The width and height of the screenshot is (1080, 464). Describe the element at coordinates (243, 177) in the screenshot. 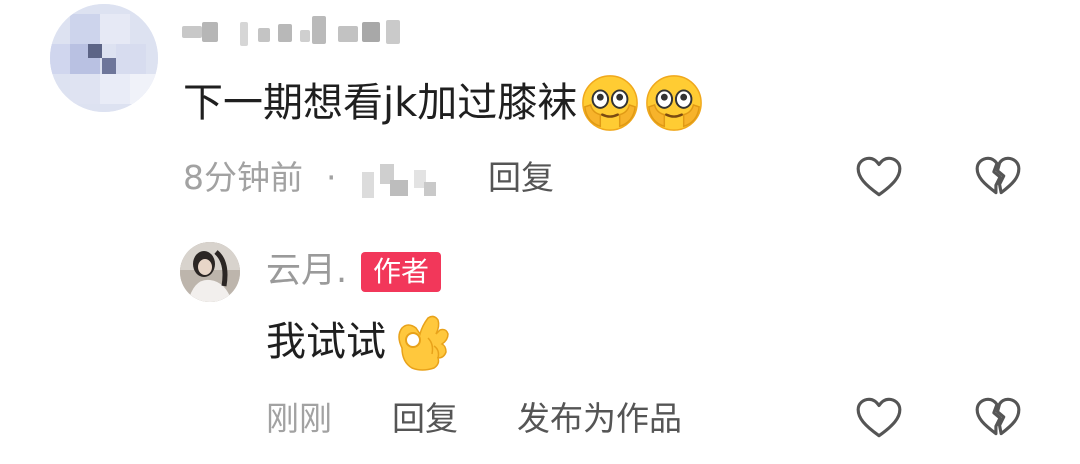

I see `comment-timestamp: 8分钟前` at that location.